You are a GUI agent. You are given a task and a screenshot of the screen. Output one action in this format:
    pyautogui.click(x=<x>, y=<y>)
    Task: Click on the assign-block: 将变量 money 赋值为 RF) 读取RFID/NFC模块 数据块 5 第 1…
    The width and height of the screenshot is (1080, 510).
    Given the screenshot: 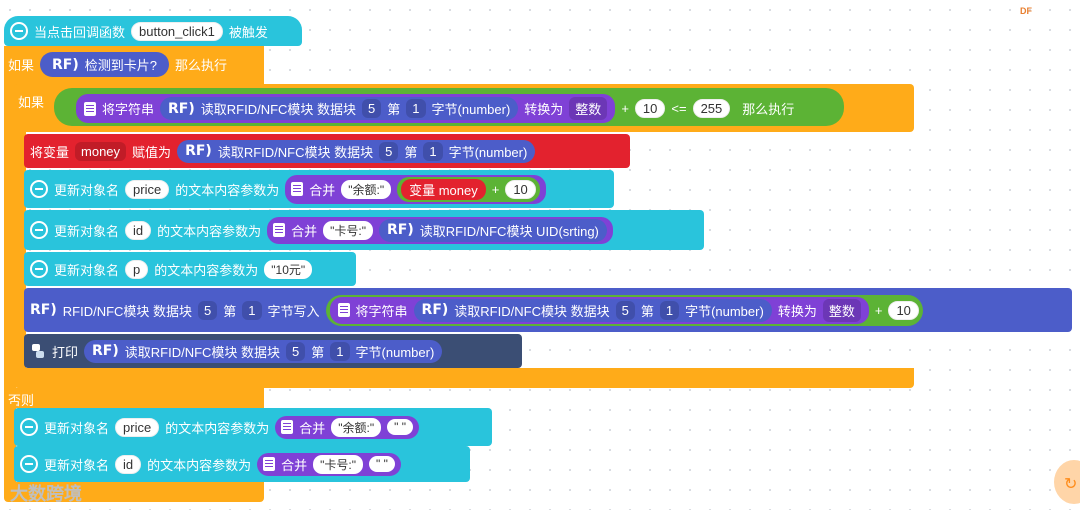 What is the action you would take?
    pyautogui.click(x=327, y=151)
    